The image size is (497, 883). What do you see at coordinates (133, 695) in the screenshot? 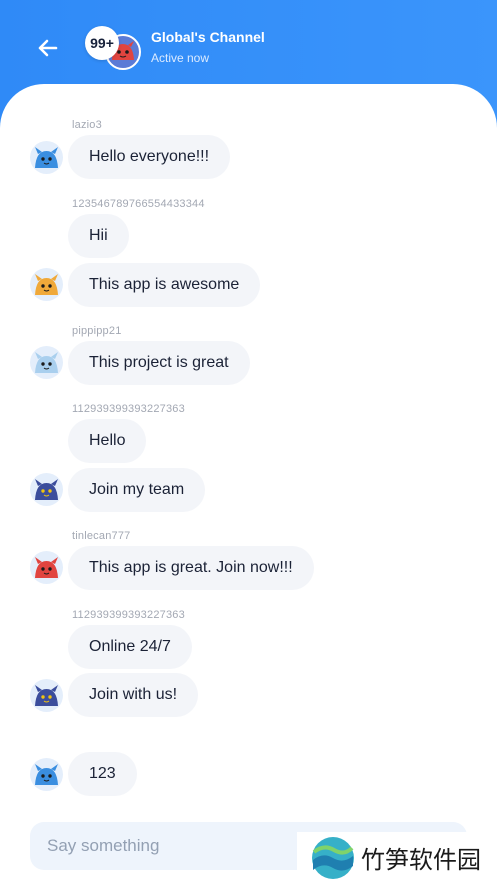
I see `message-bubble: Join with us!` at bounding box center [133, 695].